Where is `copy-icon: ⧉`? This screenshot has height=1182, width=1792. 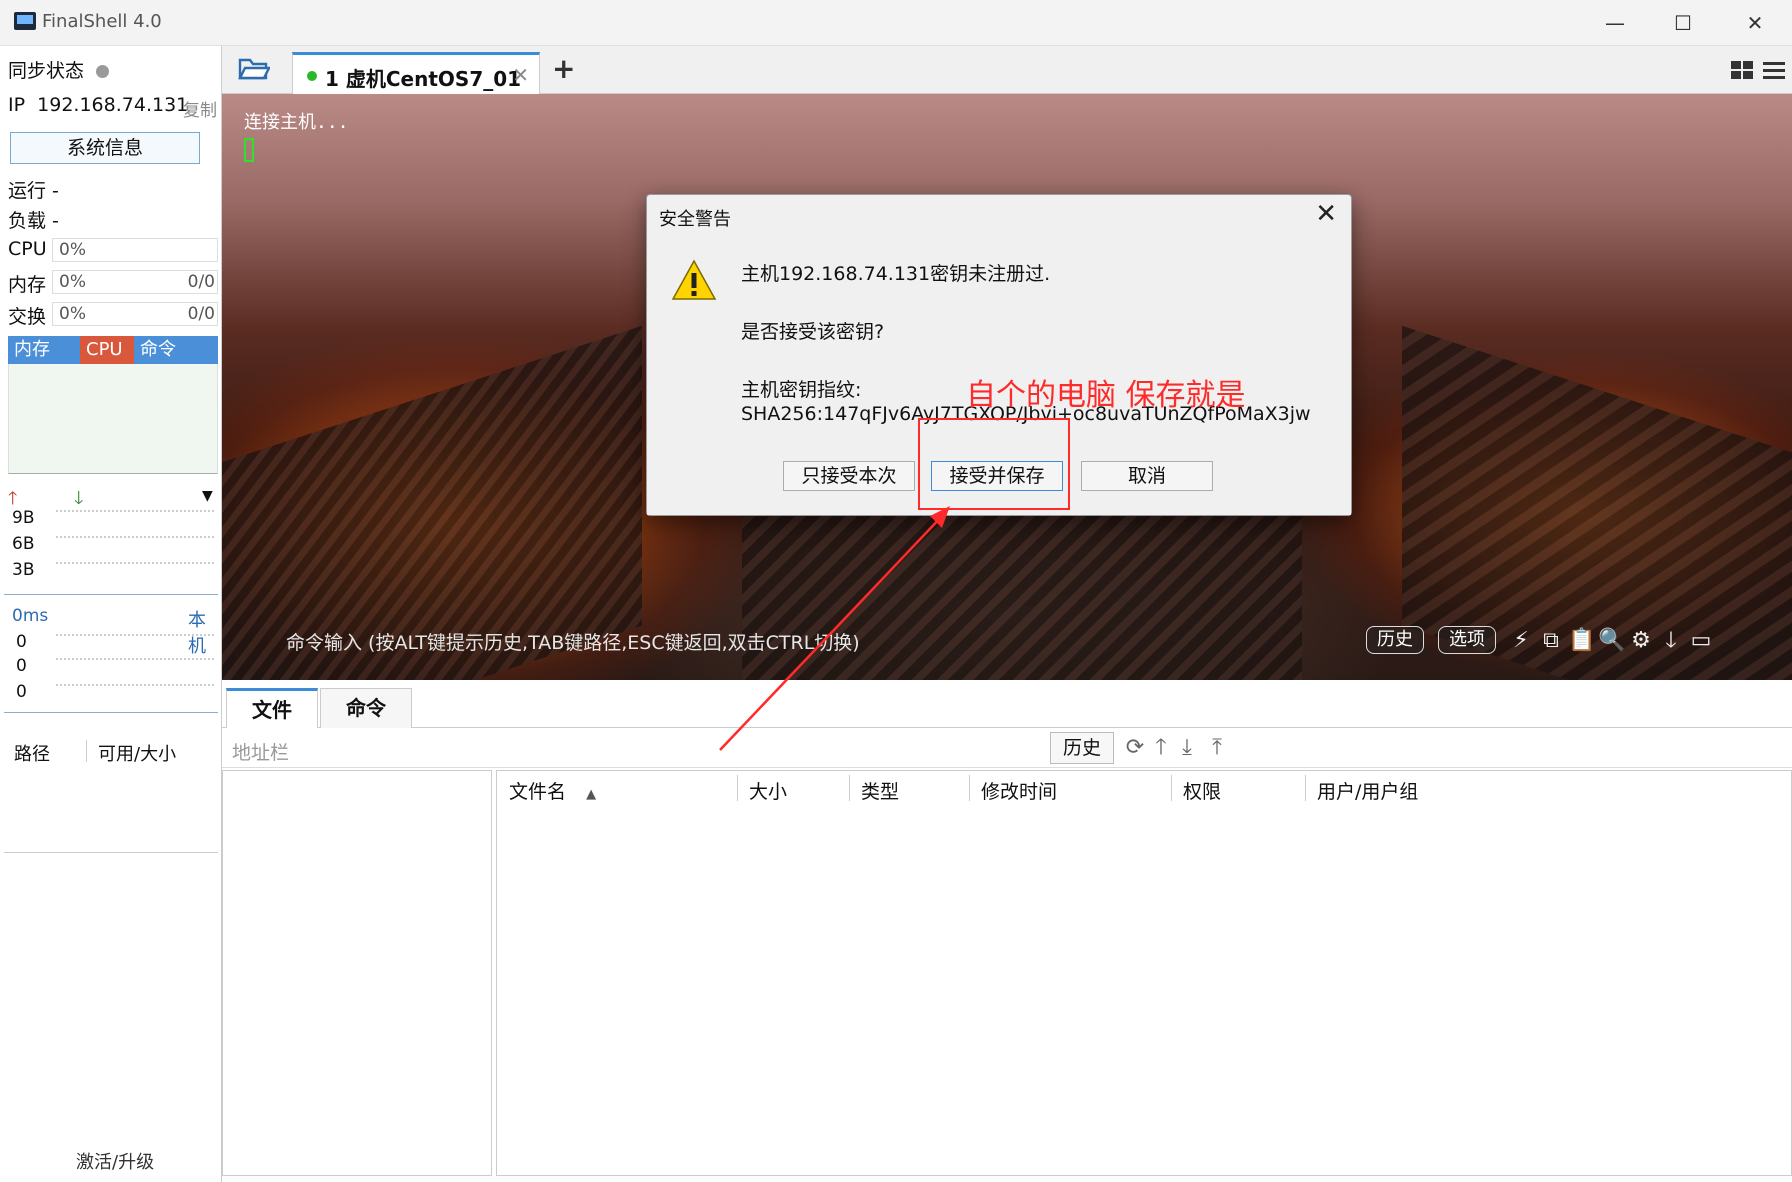
copy-icon: ⧉ is located at coordinates (1551, 641).